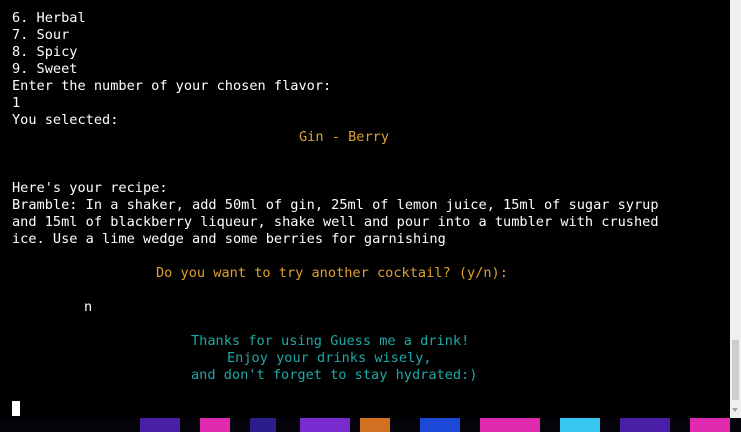 Image resolution: width=741 pixels, height=432 pixels. I want to click on farewell-line: and don't forget to stay hydrated:), so click(334, 375).